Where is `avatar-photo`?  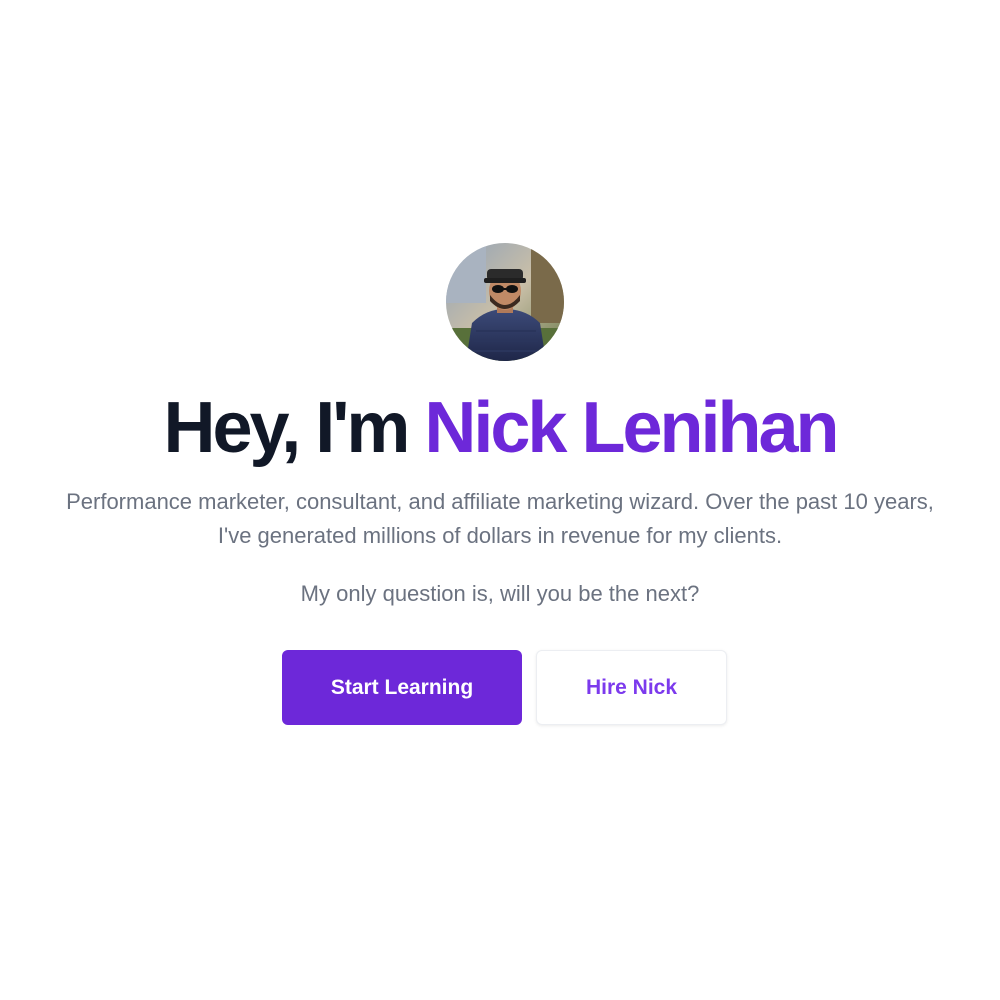 avatar-photo is located at coordinates (505, 302).